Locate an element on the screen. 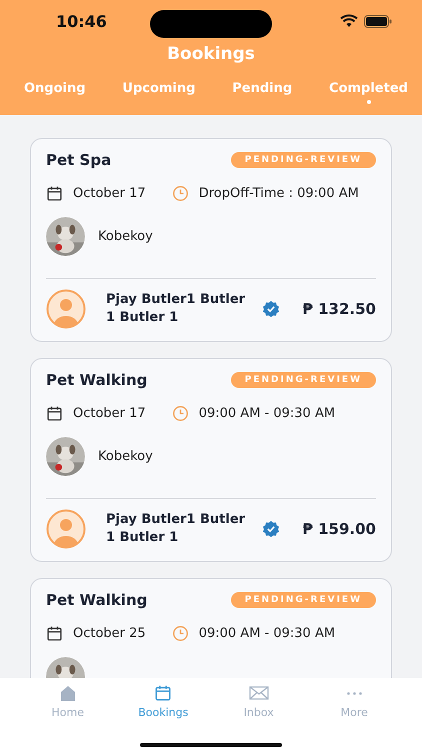  booking-card: Pet Walking PENDING-REVIEW October 25 09:00 AM - 09:30 AM is located at coordinates (211, 628).